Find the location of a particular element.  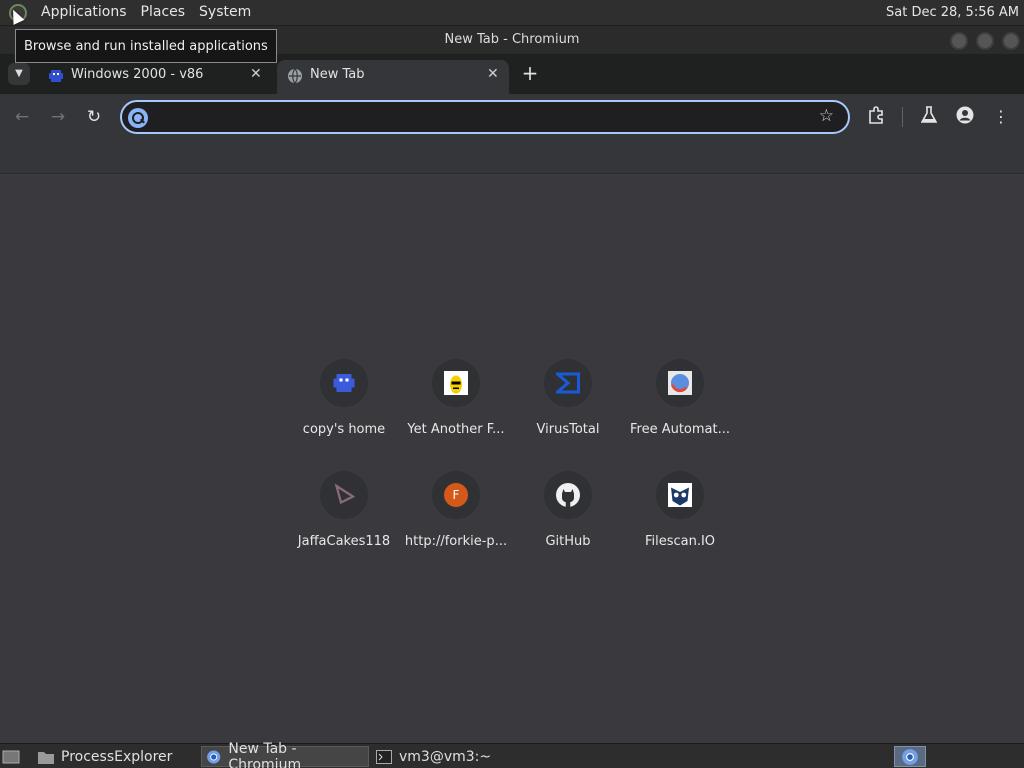

bookmark-star-icon: ☆ is located at coordinates (826, 116).